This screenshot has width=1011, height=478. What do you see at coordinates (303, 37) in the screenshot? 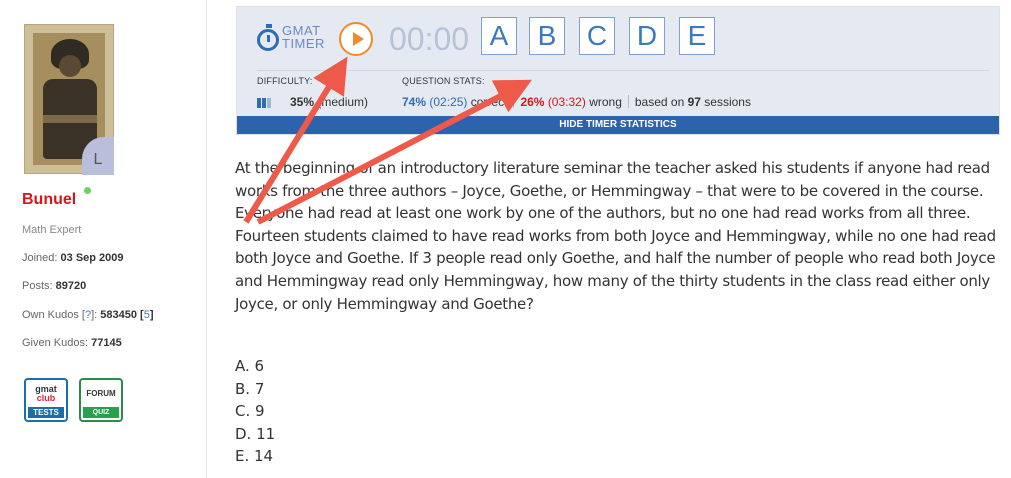
I see `gmat-timer-text: GMAT TIMER` at bounding box center [303, 37].